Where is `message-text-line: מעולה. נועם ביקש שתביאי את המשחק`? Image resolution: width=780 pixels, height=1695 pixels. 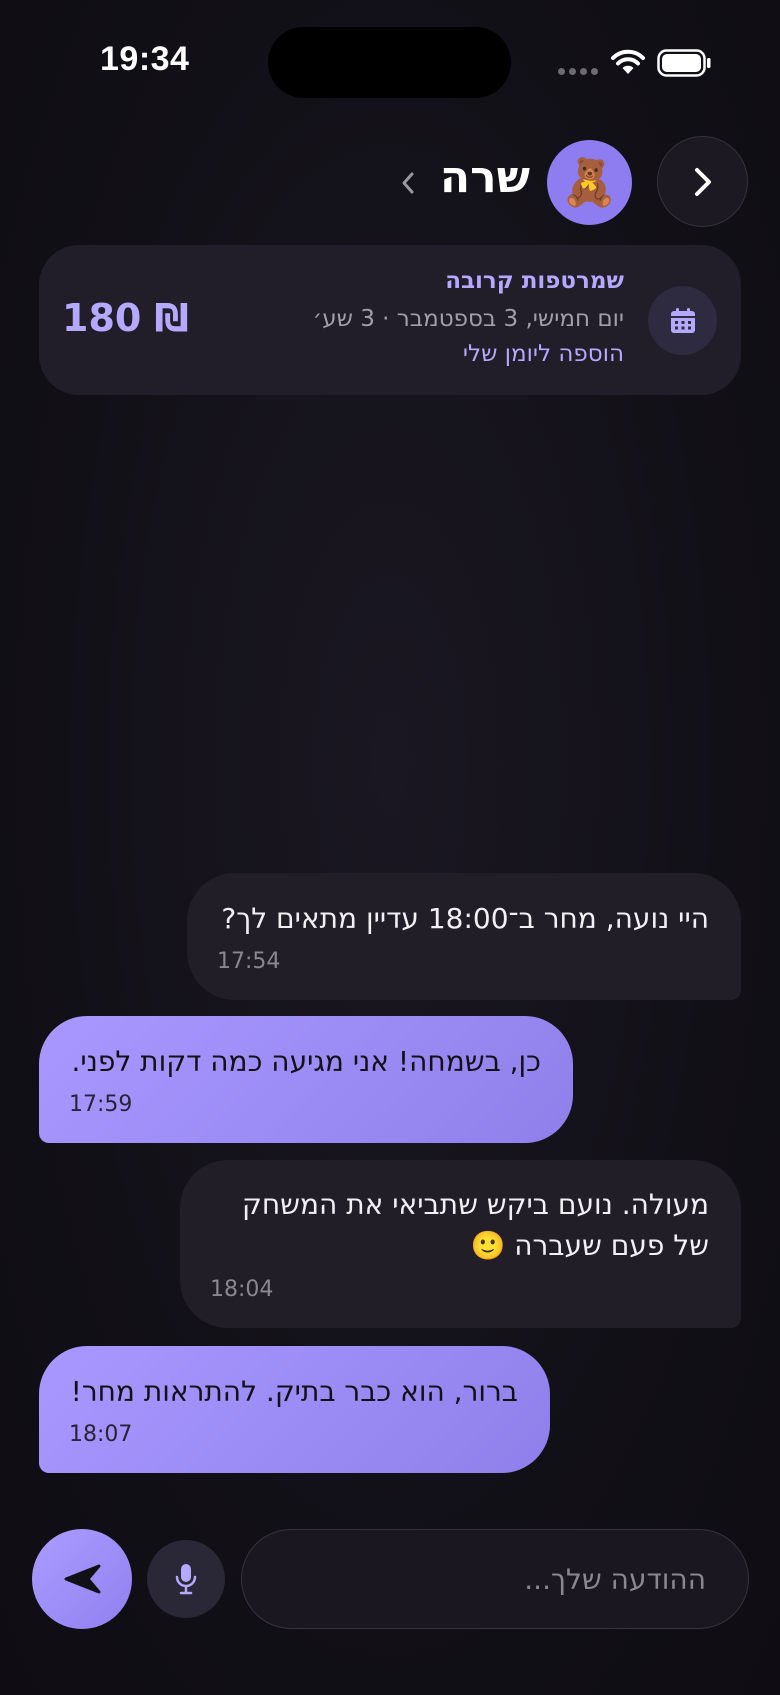 message-text-line: מעולה. נועם ביקש שתביאי את המשחק is located at coordinates (475, 1204).